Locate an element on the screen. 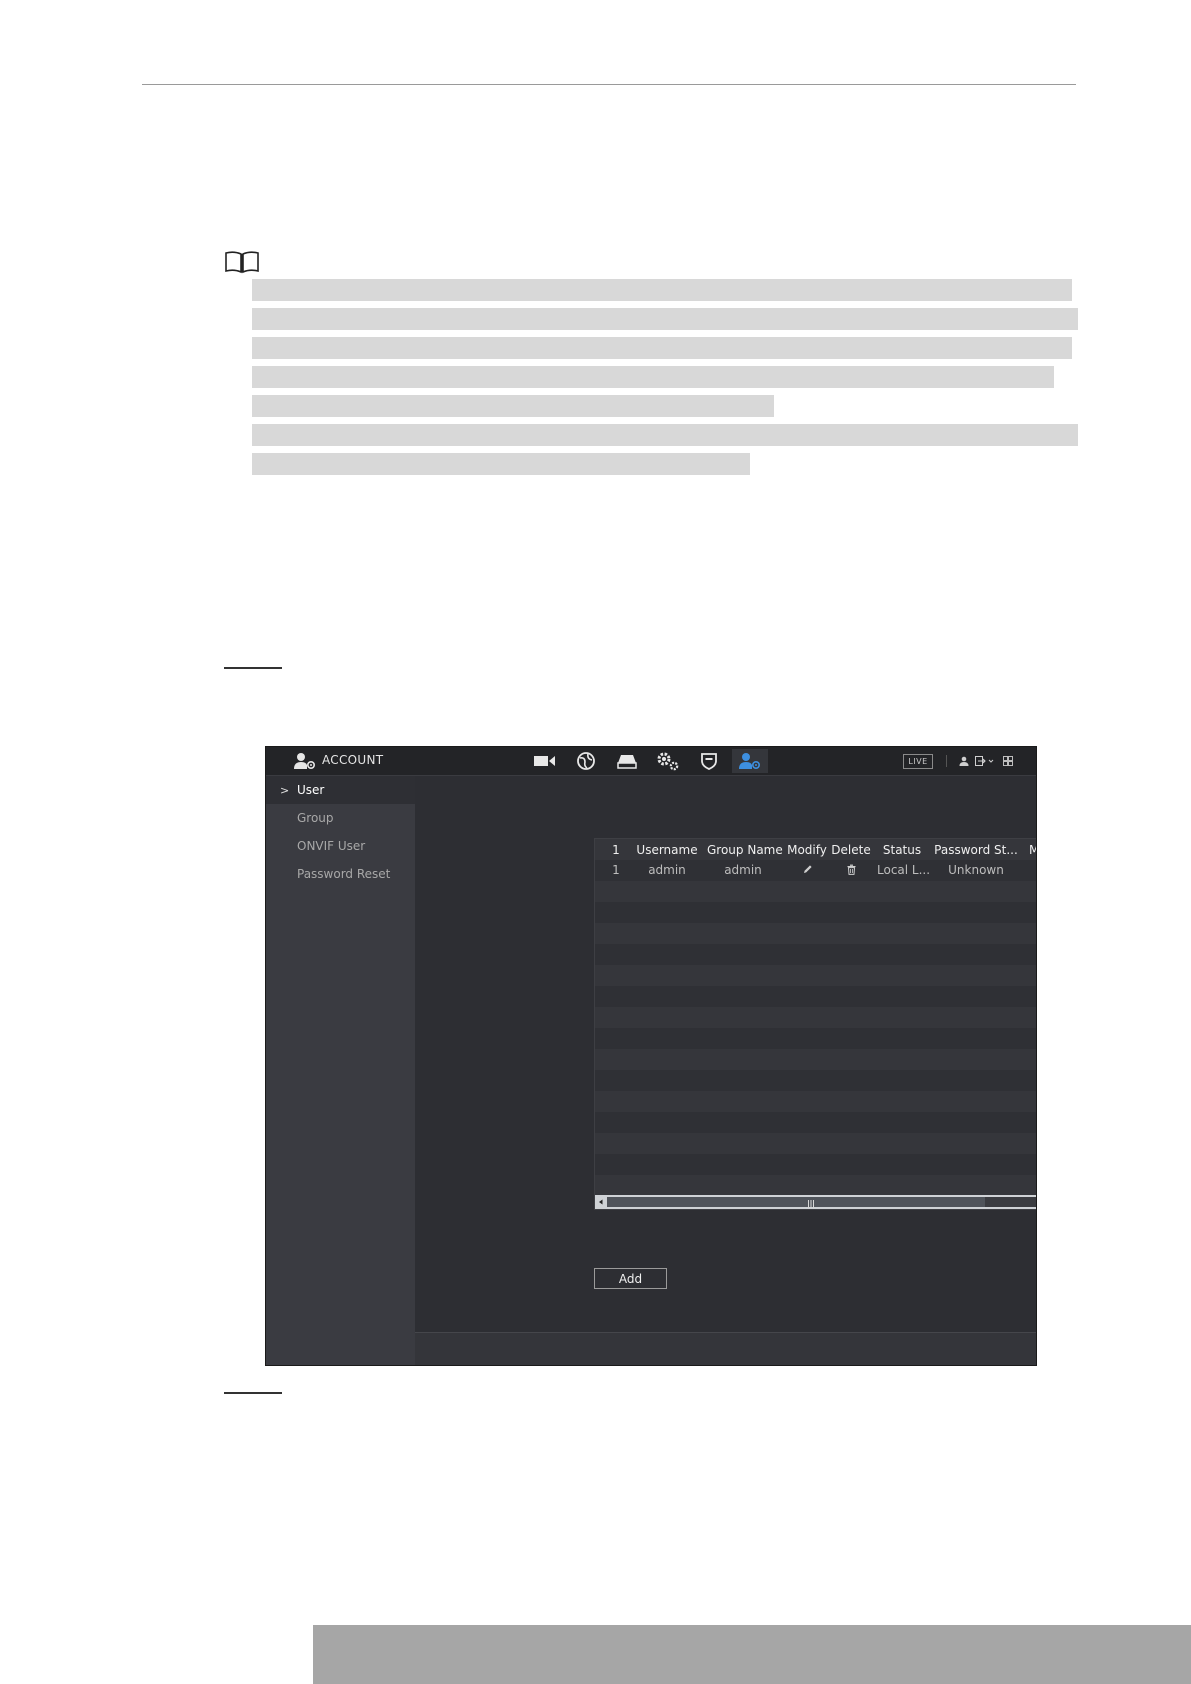  scroll-thumb is located at coordinates (796, 1202).